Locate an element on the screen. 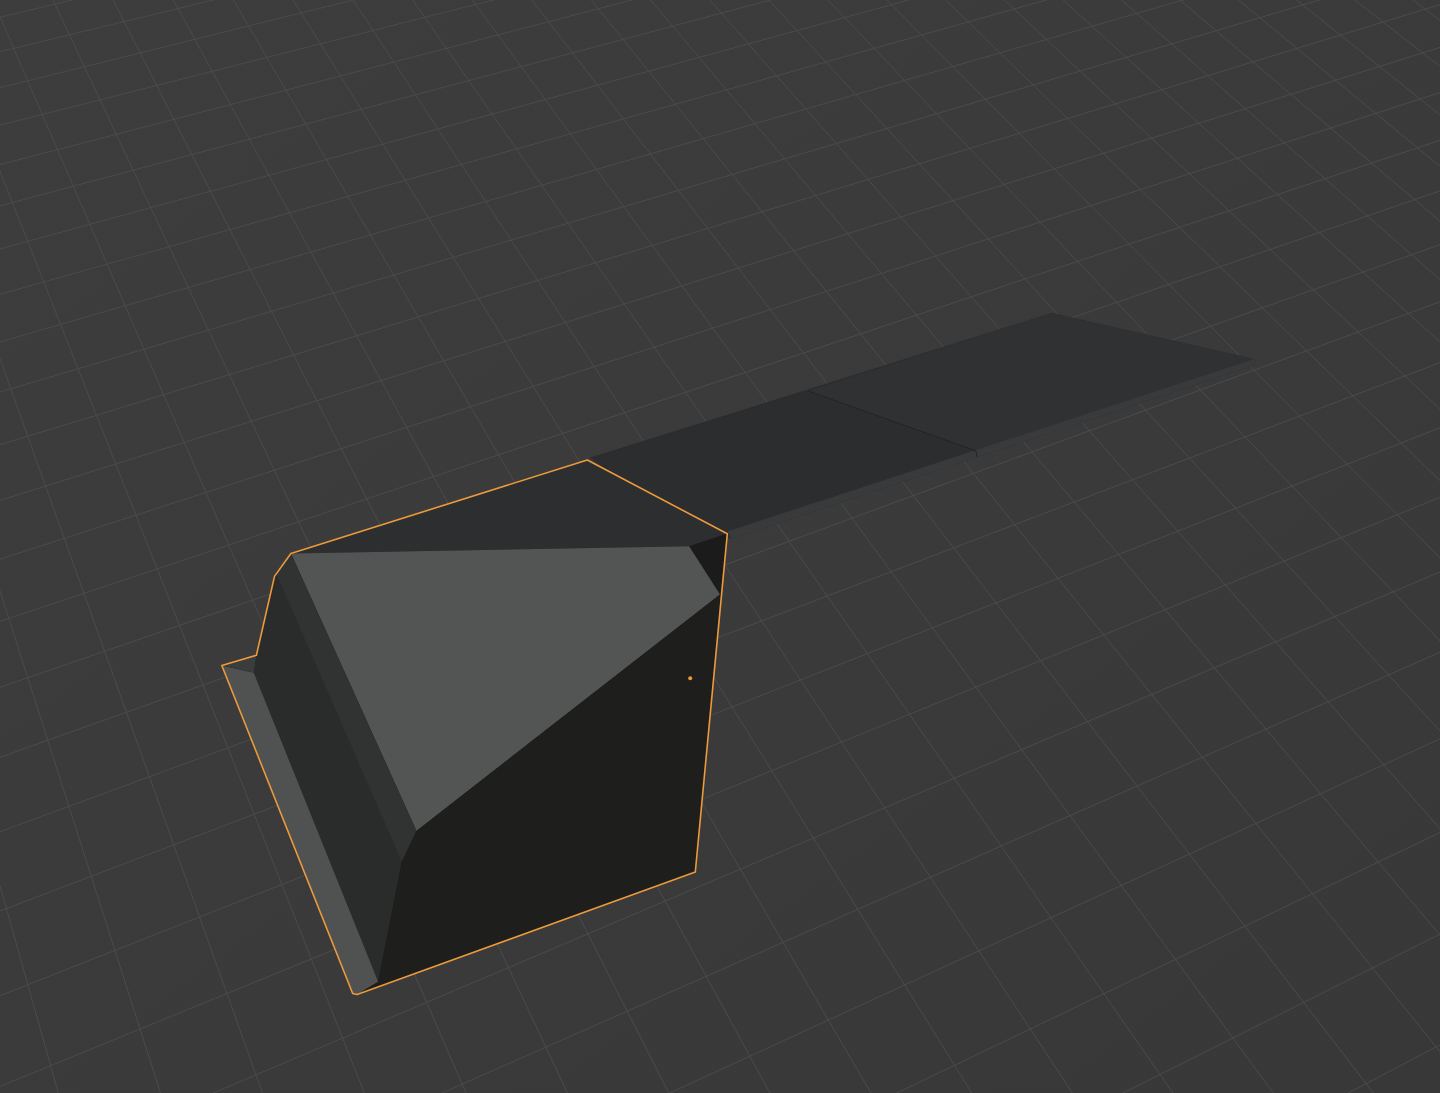 Image resolution: width=1440 pixels, height=1093 pixels. origin-dot-icon is located at coordinates (690, 678).